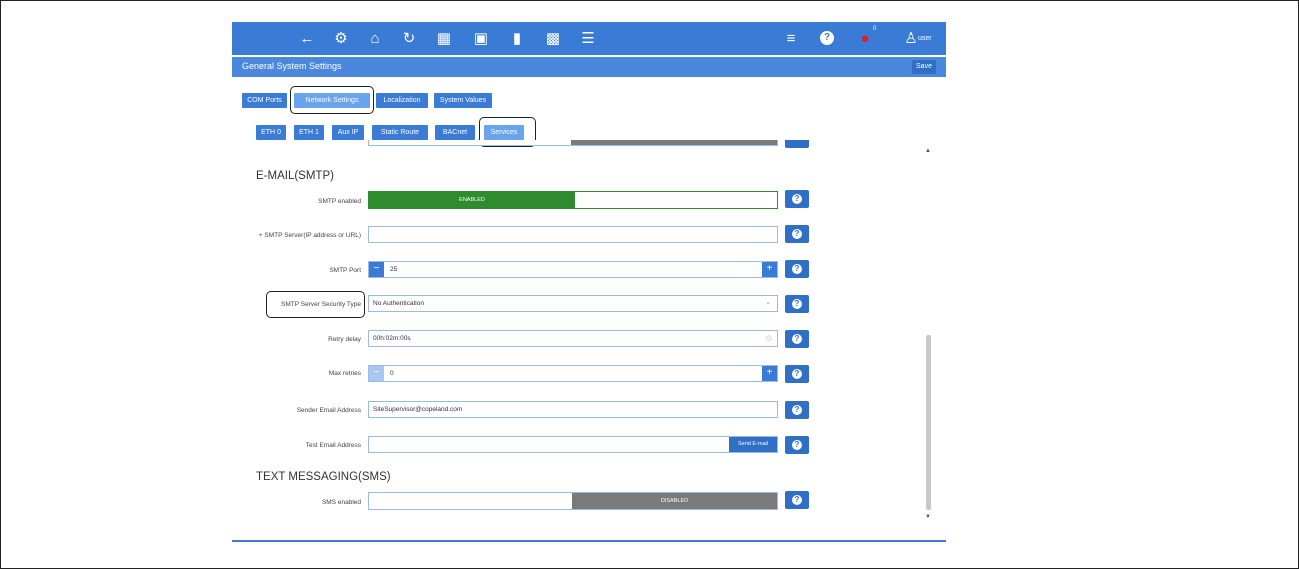 The height and width of the screenshot is (569, 1299). Describe the element at coordinates (321, 304) in the screenshot. I see `security-type-label: SMTP Server Security Type` at that location.